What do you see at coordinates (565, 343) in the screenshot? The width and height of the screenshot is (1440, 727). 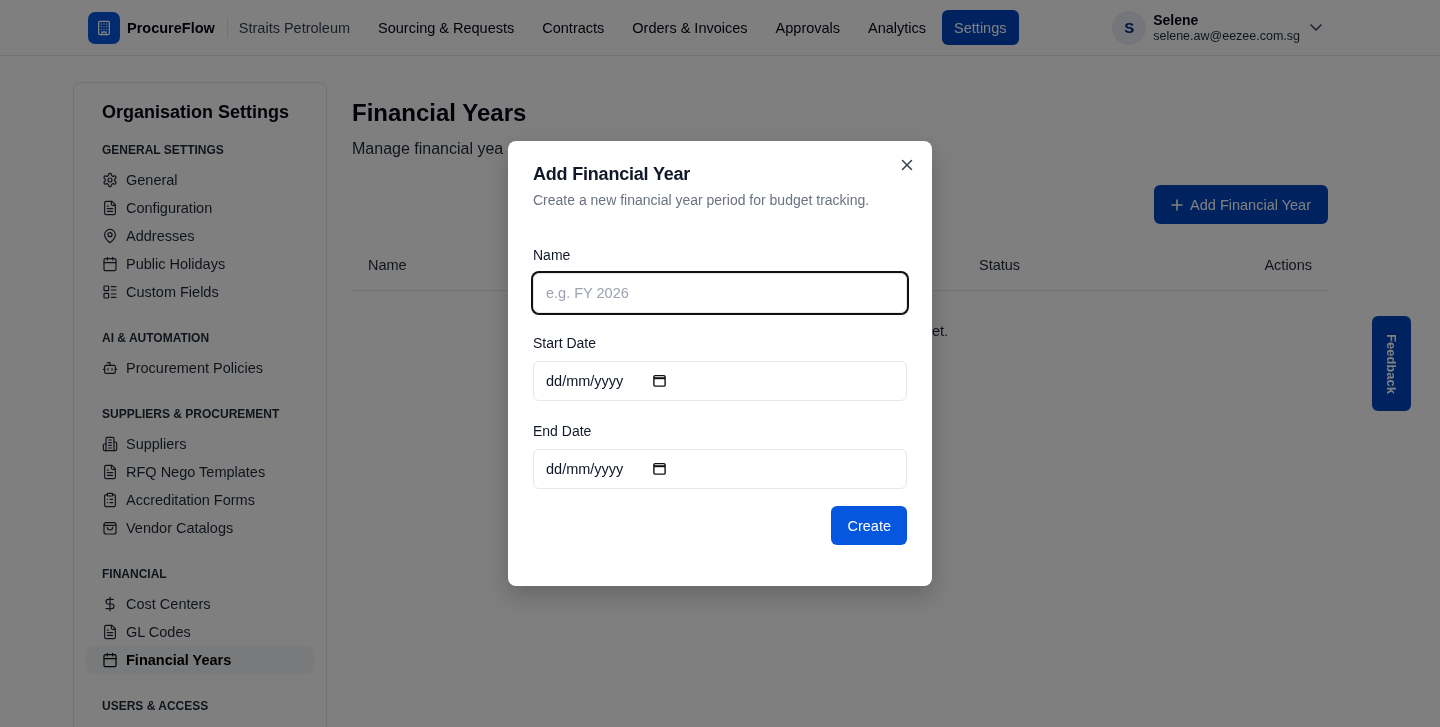 I see `field-label: Start Date` at bounding box center [565, 343].